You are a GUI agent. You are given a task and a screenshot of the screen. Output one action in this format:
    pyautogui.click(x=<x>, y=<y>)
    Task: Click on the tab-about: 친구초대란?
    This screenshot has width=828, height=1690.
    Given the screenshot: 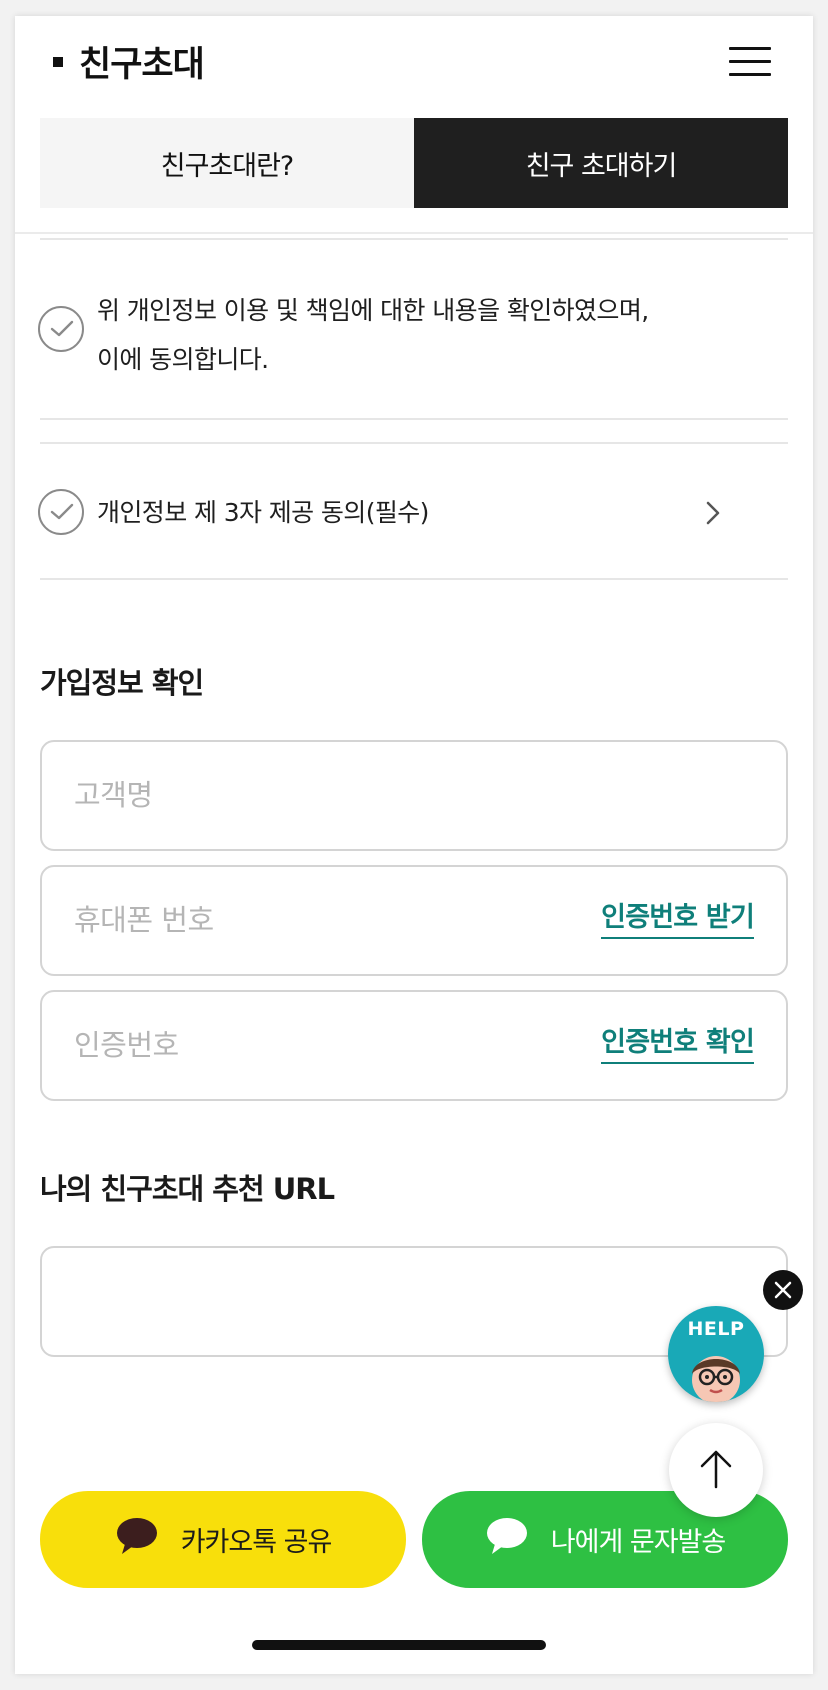 What is the action you would take?
    pyautogui.click(x=227, y=163)
    